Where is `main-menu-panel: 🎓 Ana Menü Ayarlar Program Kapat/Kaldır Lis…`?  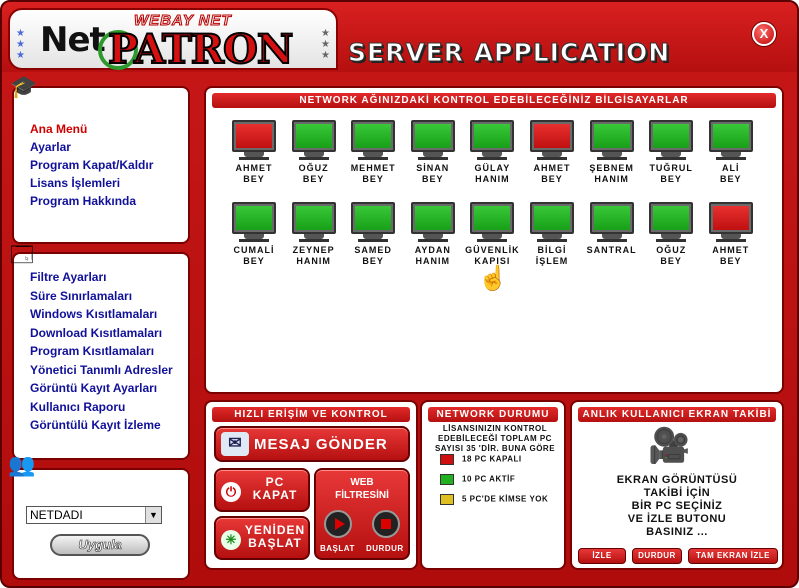 main-menu-panel: 🎓 Ana Menü Ayarlar Program Kapat/Kaldır Lis… is located at coordinates (100, 159).